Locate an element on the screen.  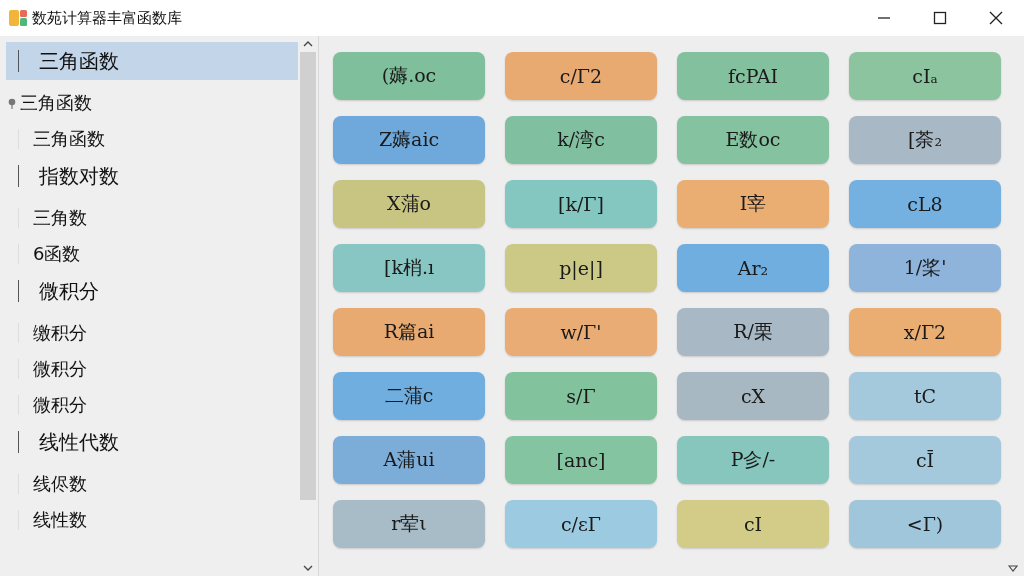
function-button: cL8 is located at coordinates (925, 204).